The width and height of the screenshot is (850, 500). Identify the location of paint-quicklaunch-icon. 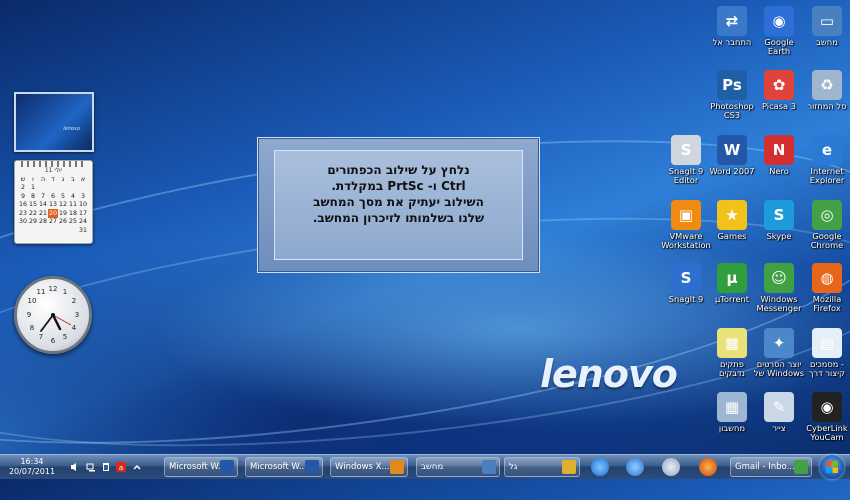
(671, 467).